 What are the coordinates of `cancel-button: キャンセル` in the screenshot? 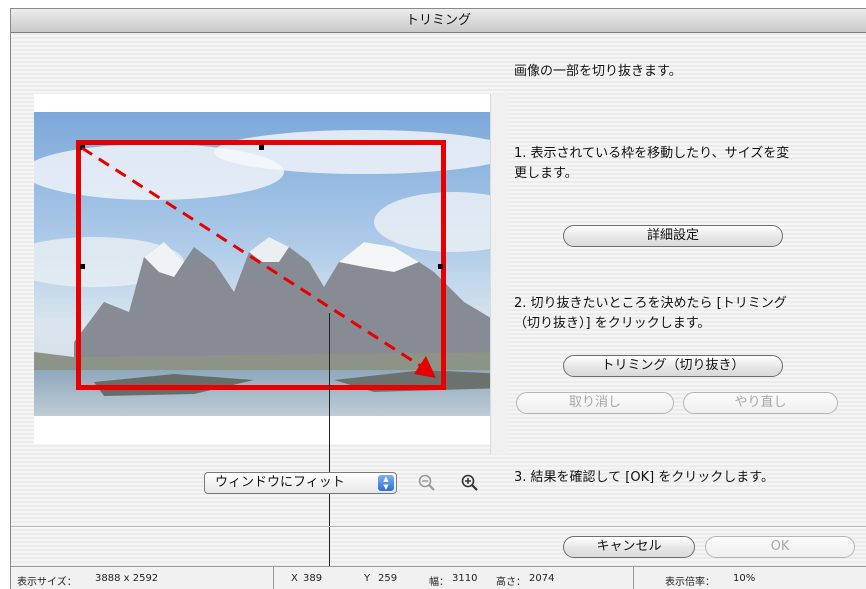 It's located at (629, 547).